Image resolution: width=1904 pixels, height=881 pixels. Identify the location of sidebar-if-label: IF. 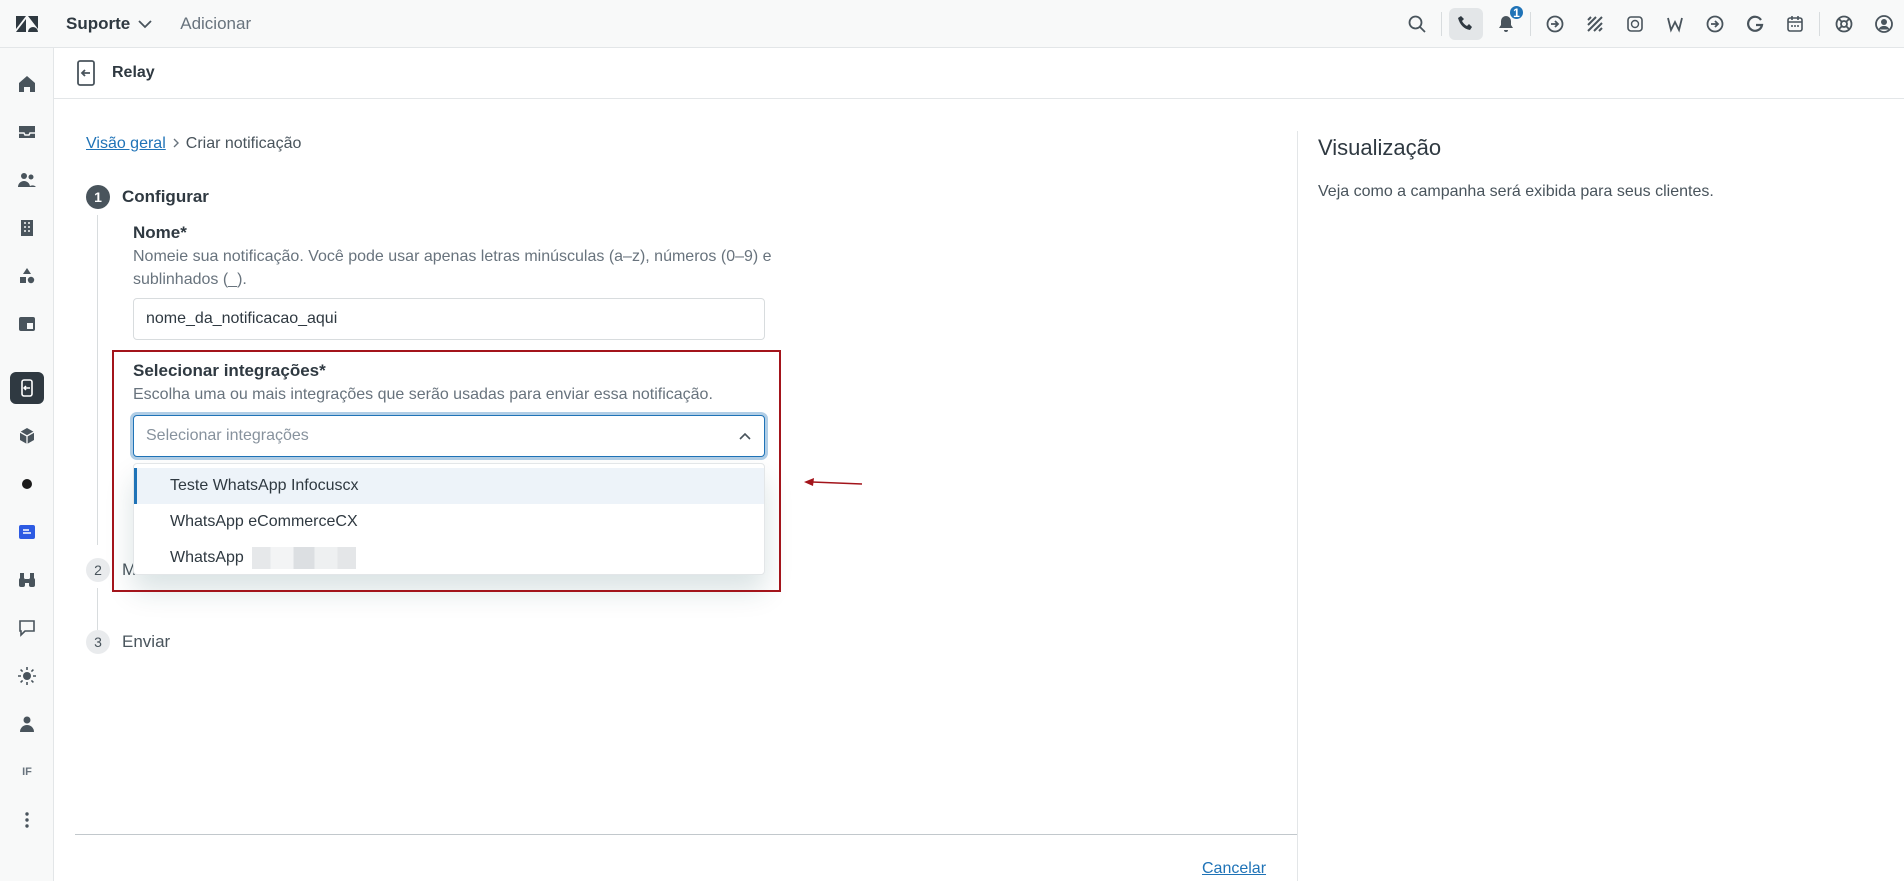
(27, 772).